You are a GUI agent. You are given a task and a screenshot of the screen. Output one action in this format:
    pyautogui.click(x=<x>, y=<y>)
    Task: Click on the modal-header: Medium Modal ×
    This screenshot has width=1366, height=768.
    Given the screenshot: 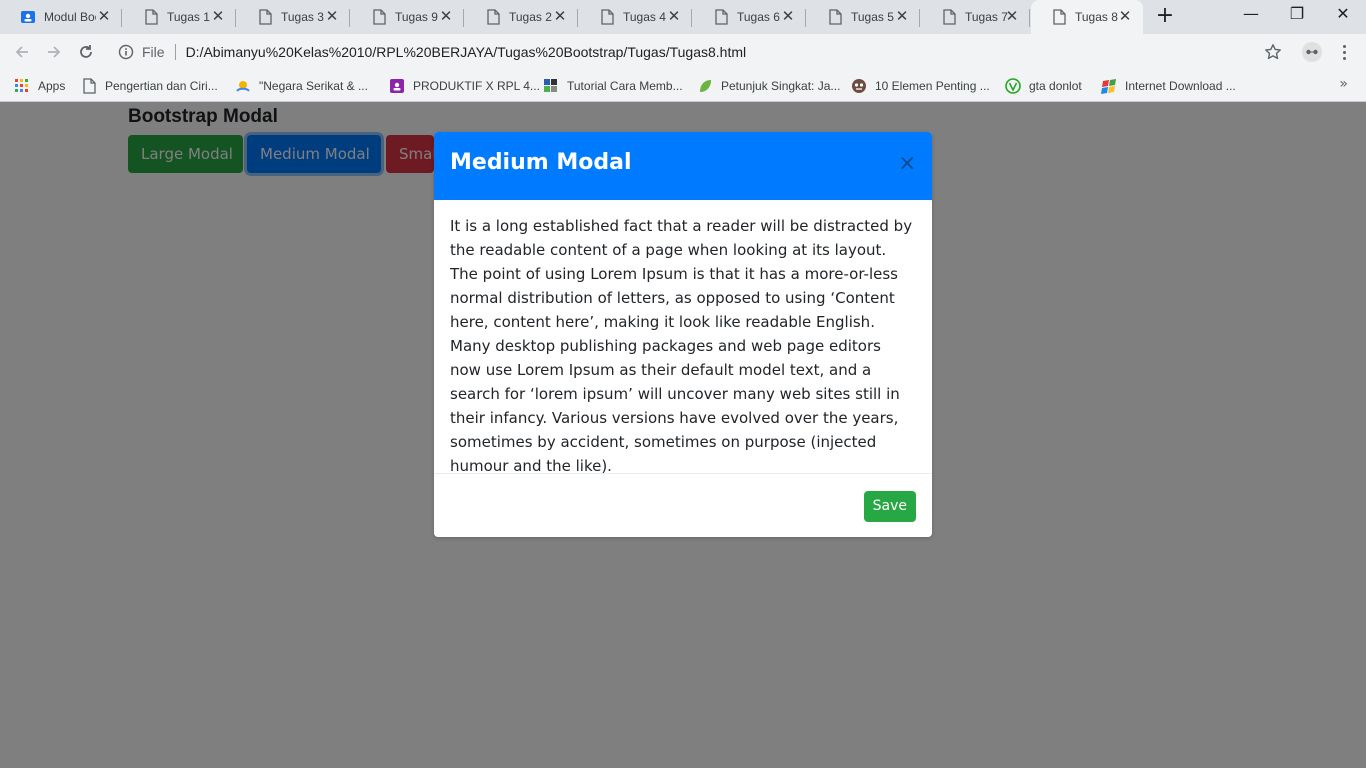 What is the action you would take?
    pyautogui.click(x=683, y=166)
    